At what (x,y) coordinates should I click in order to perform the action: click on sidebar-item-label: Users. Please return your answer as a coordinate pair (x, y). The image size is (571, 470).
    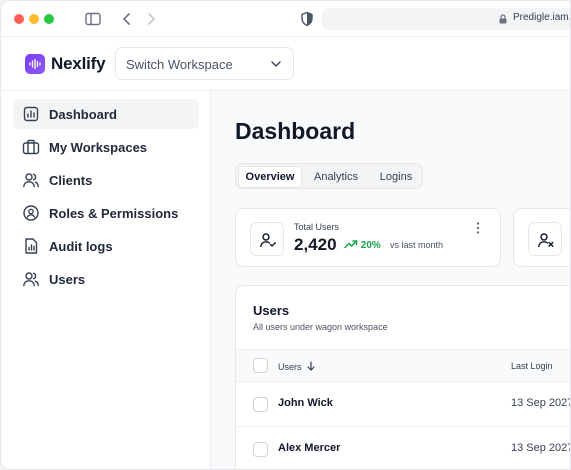
    Looking at the image, I should click on (67, 279).